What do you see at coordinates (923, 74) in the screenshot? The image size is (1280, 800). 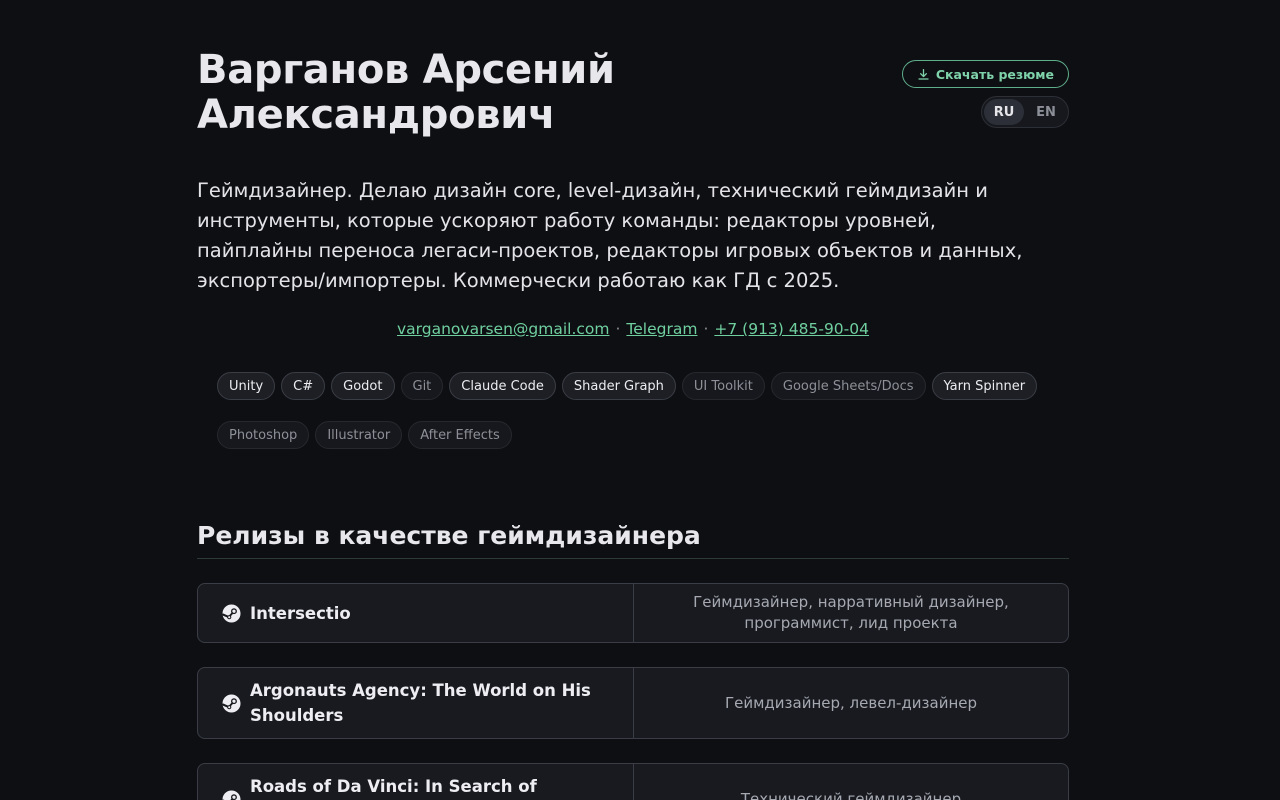 I see `download-icon` at bounding box center [923, 74].